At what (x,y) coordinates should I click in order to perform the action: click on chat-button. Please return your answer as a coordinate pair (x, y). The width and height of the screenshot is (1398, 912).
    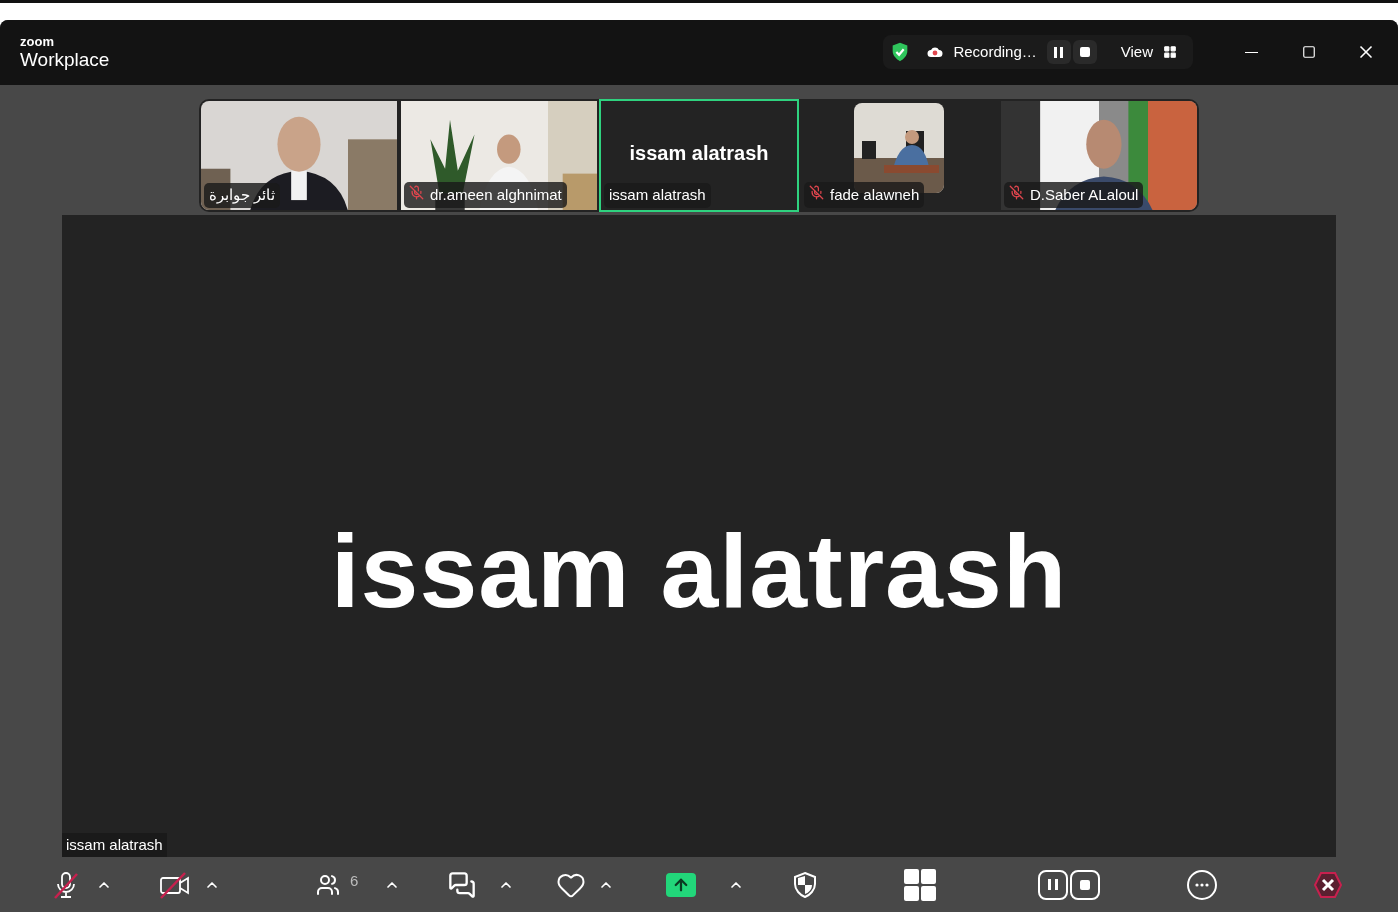
    Looking at the image, I should click on (462, 884).